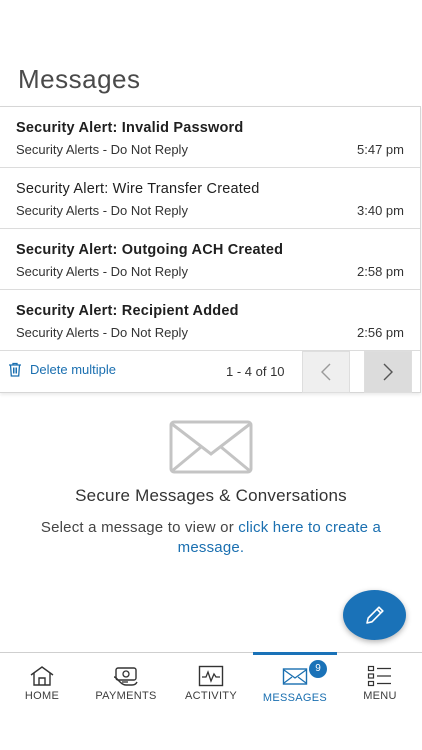 This screenshot has height=750, width=422. I want to click on bottom-tab-bar: HOME PAYMENTS ACTIVITY 9 MESSAGES MENU, so click(211, 701).